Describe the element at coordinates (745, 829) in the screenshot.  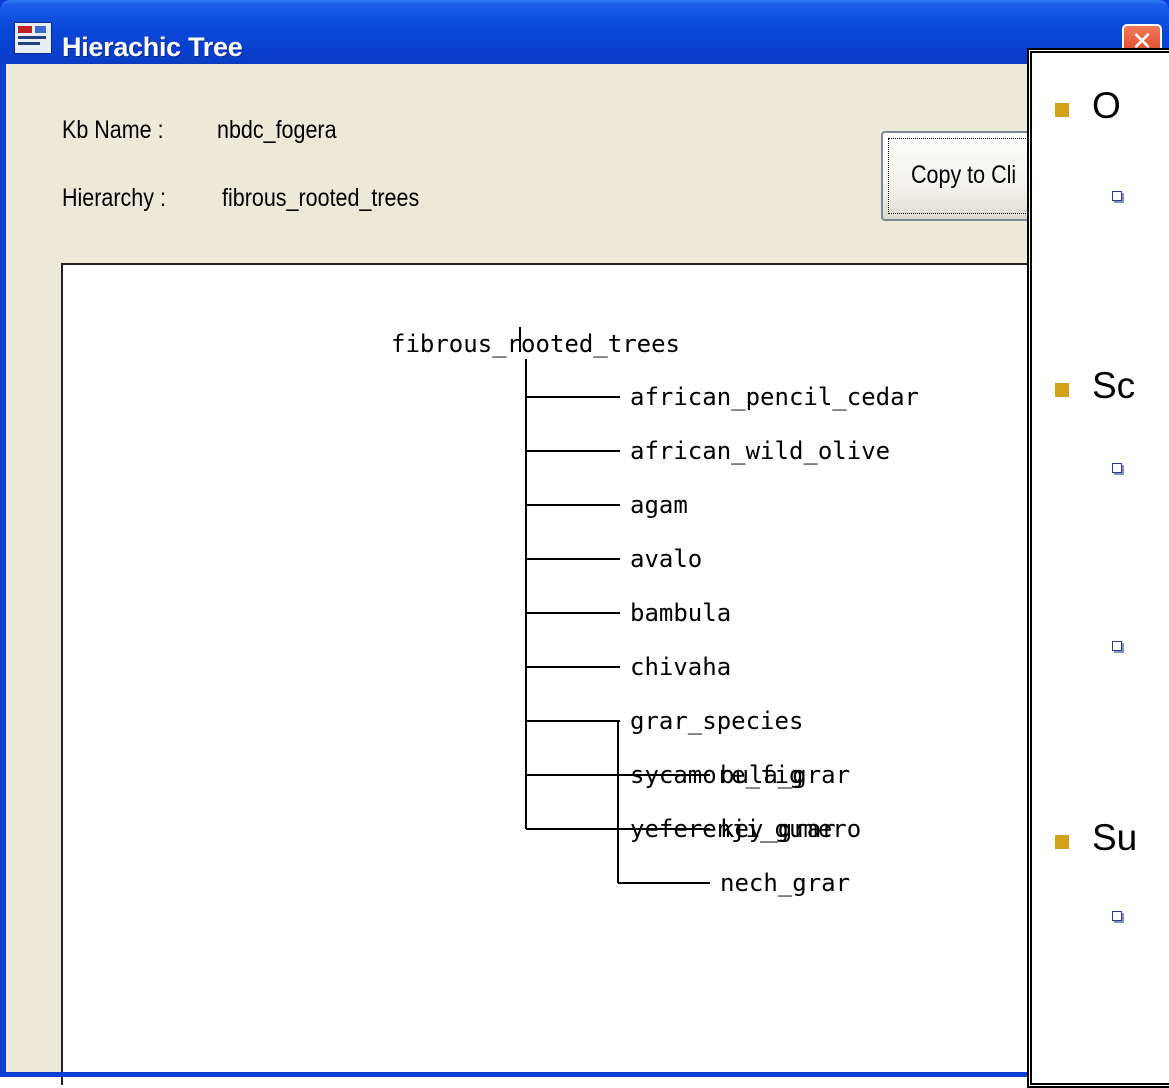
I see `tree-node: yeferenji_gumero` at that location.